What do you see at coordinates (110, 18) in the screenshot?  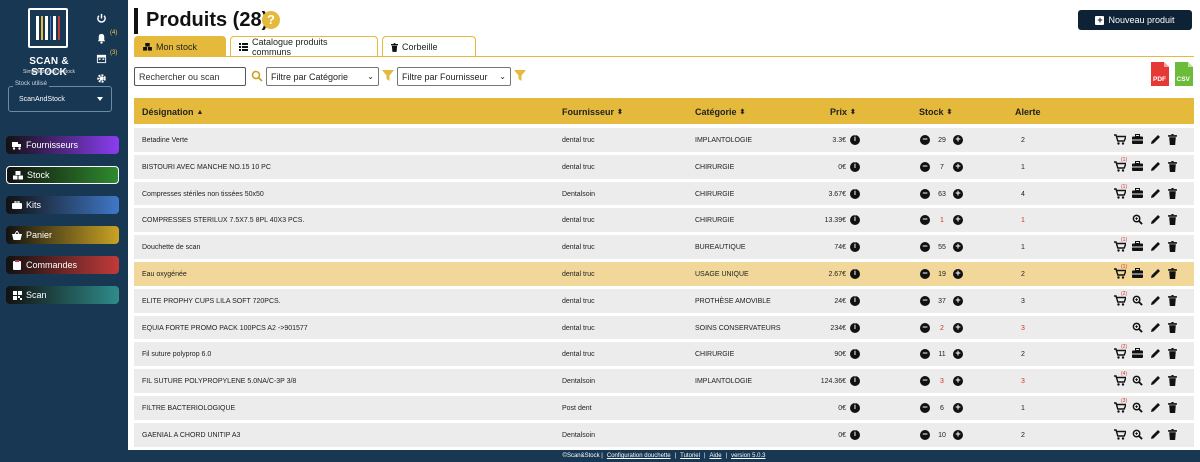 I see `logout-button` at bounding box center [110, 18].